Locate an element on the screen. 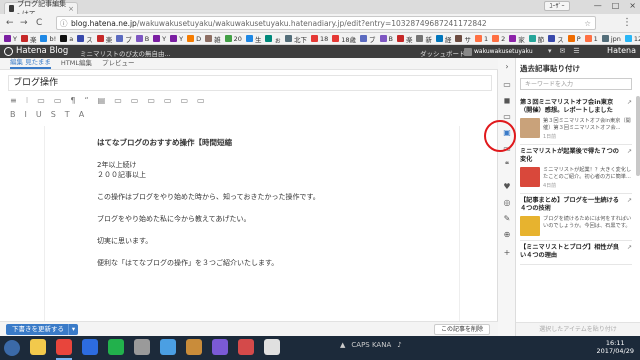 This screenshot has width=640, height=360. dashboard-link: ダッシュボード is located at coordinates (443, 53).